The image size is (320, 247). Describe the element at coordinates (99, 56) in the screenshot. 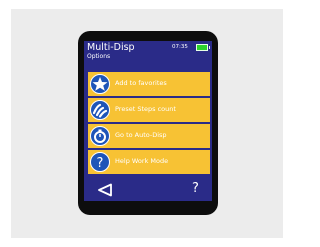

I see `screen-subtitle: Options` at that location.